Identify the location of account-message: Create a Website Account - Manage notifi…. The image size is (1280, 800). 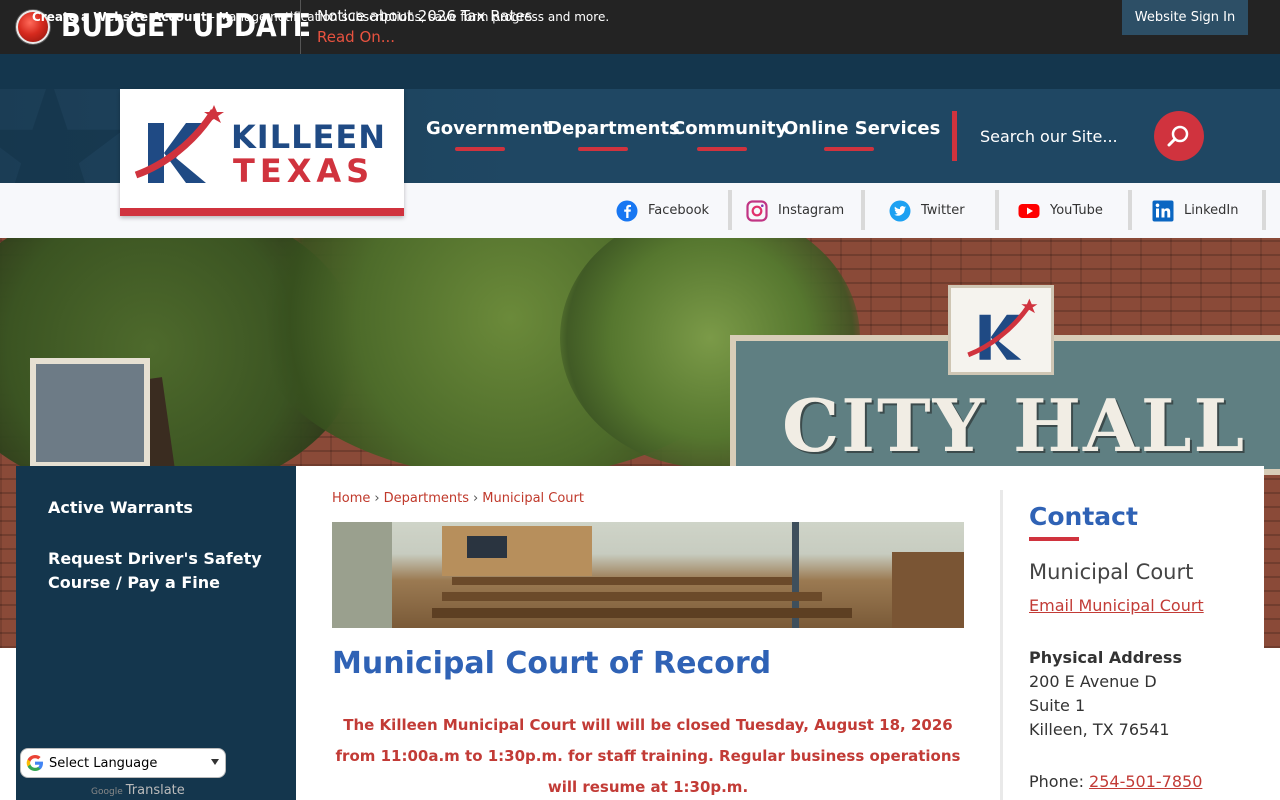
(320, 17).